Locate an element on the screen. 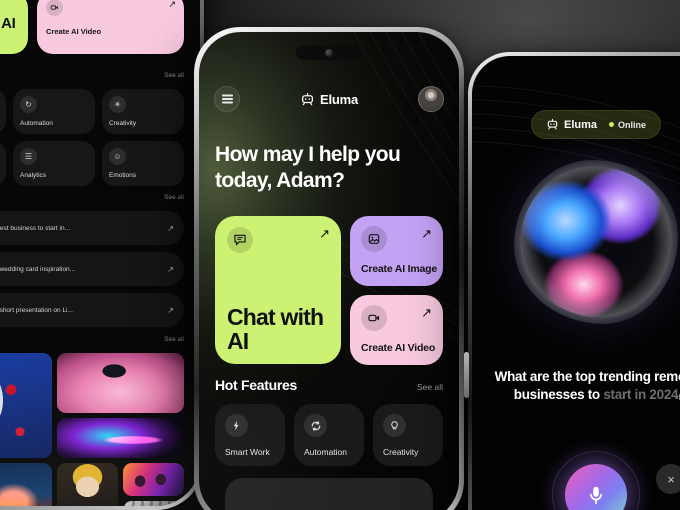 This screenshot has height=510, width=680. brand-name: Eluma is located at coordinates (338, 99).